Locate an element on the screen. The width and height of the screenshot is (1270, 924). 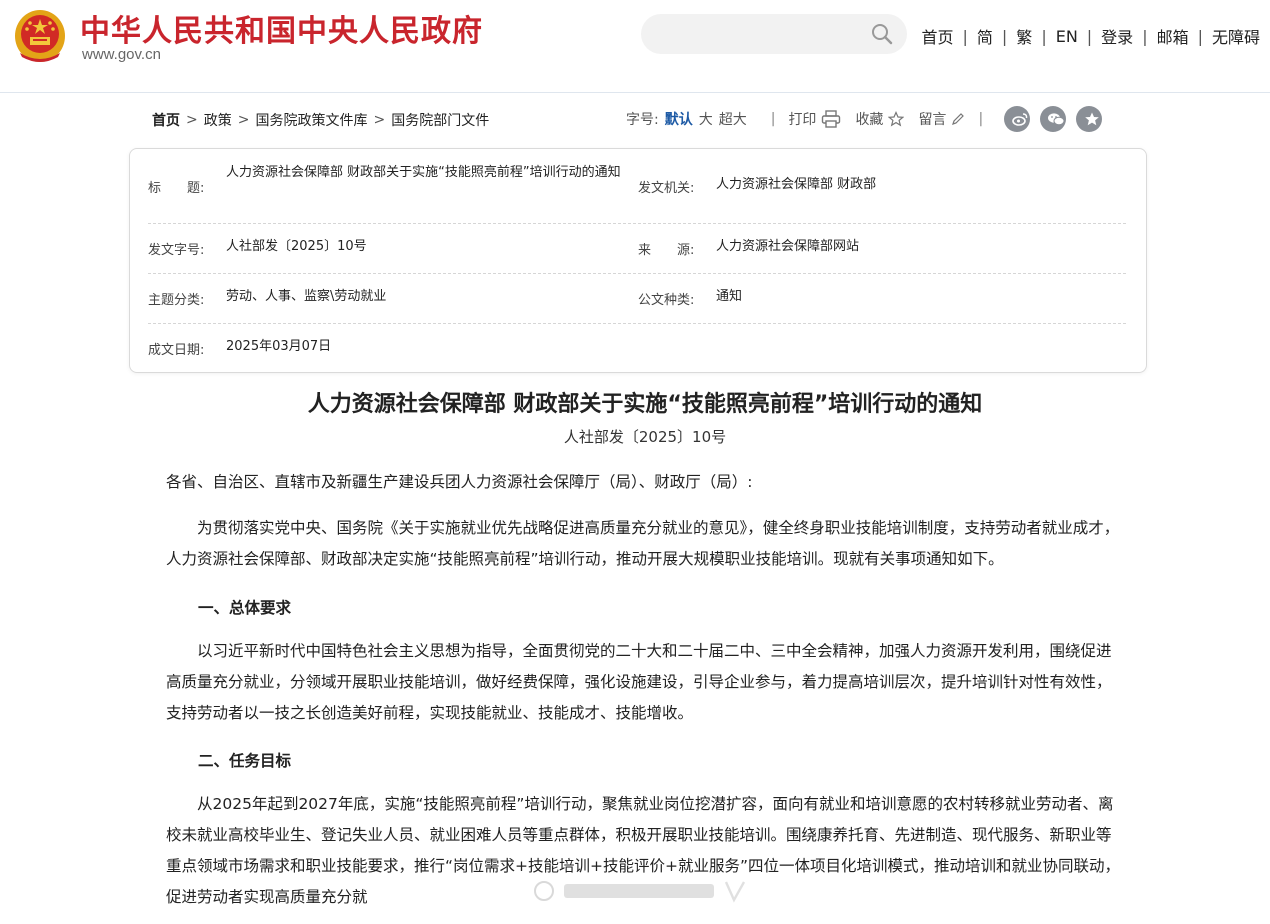
favorite-label: 收藏 is located at coordinates (869, 120).